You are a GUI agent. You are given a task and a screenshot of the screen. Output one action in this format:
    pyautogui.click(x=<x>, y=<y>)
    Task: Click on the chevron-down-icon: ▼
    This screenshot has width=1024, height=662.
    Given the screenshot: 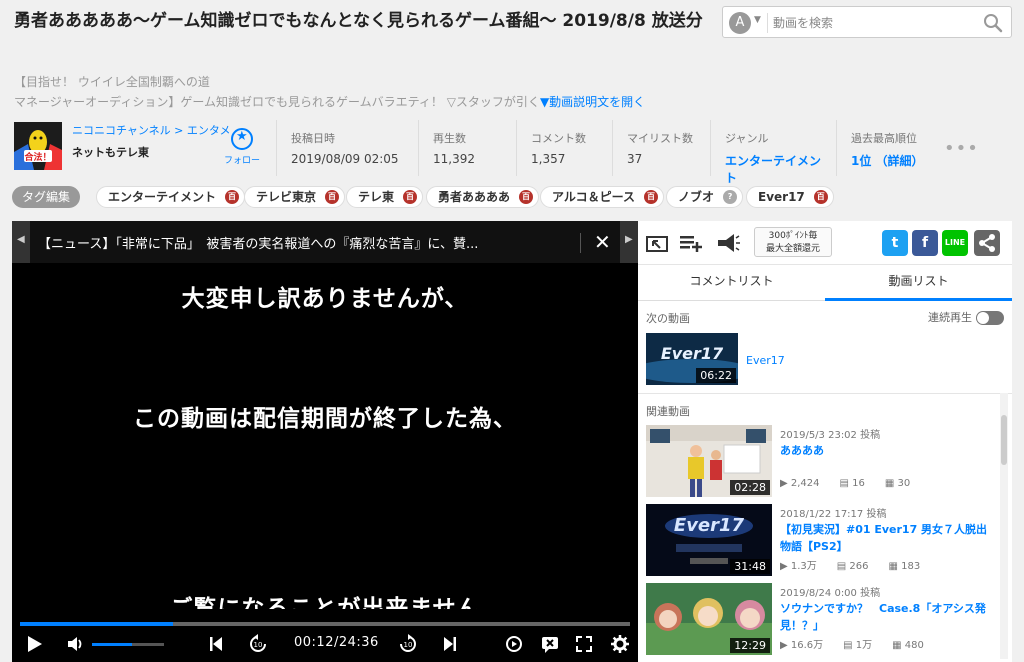 What is the action you would take?
    pyautogui.click(x=757, y=20)
    